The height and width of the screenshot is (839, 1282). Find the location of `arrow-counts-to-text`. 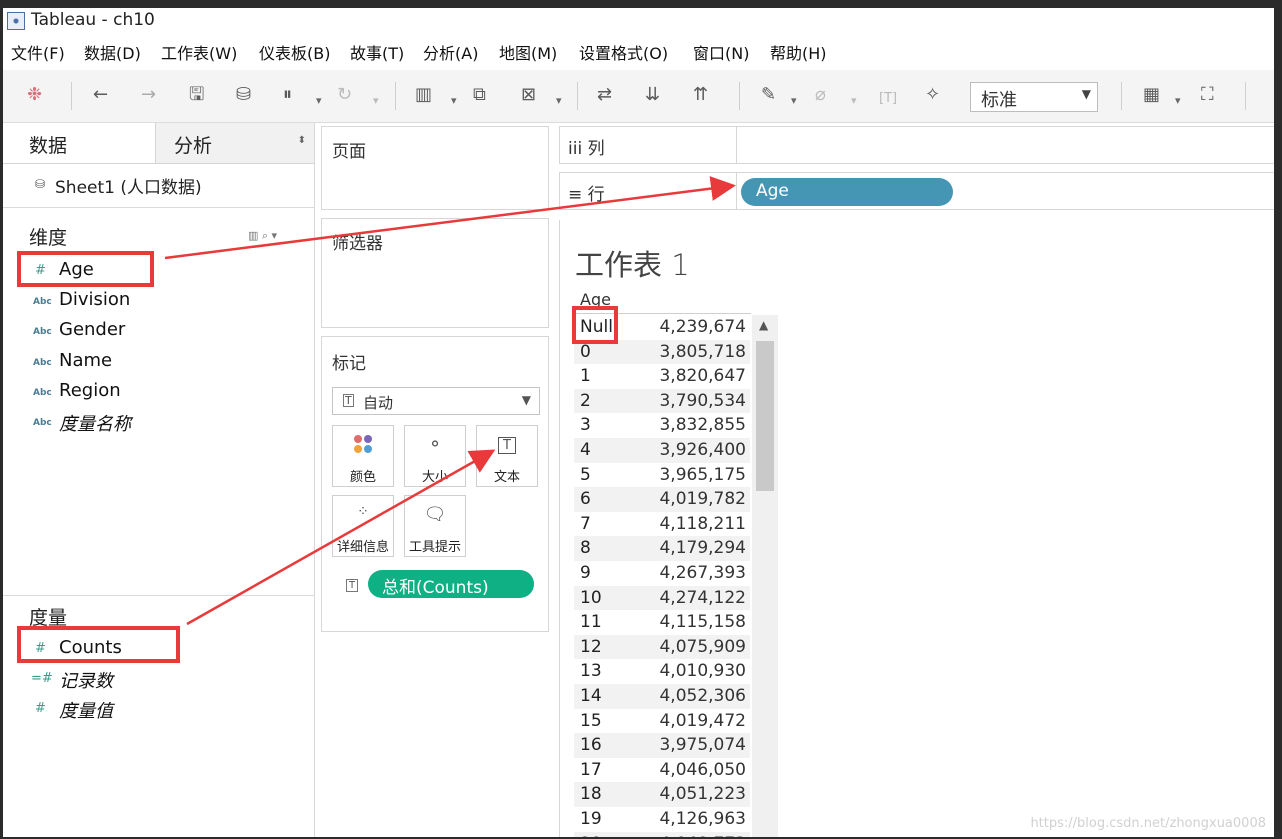

arrow-counts-to-text is located at coordinates (341, 537).